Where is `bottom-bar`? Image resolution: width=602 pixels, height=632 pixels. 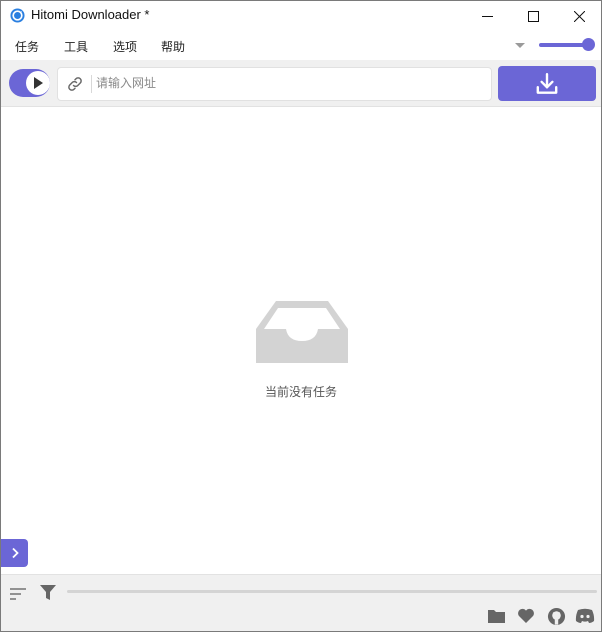
bottom-bar is located at coordinates (301, 602).